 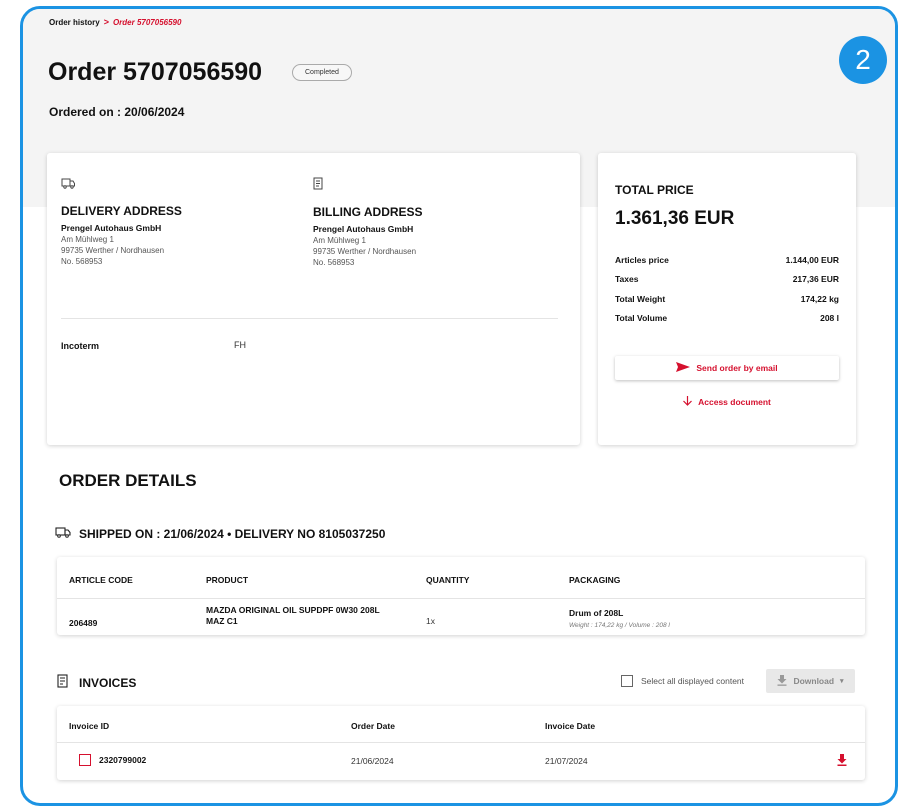 What do you see at coordinates (106, 22) in the screenshot?
I see `chevron-right-icon: >` at bounding box center [106, 22].